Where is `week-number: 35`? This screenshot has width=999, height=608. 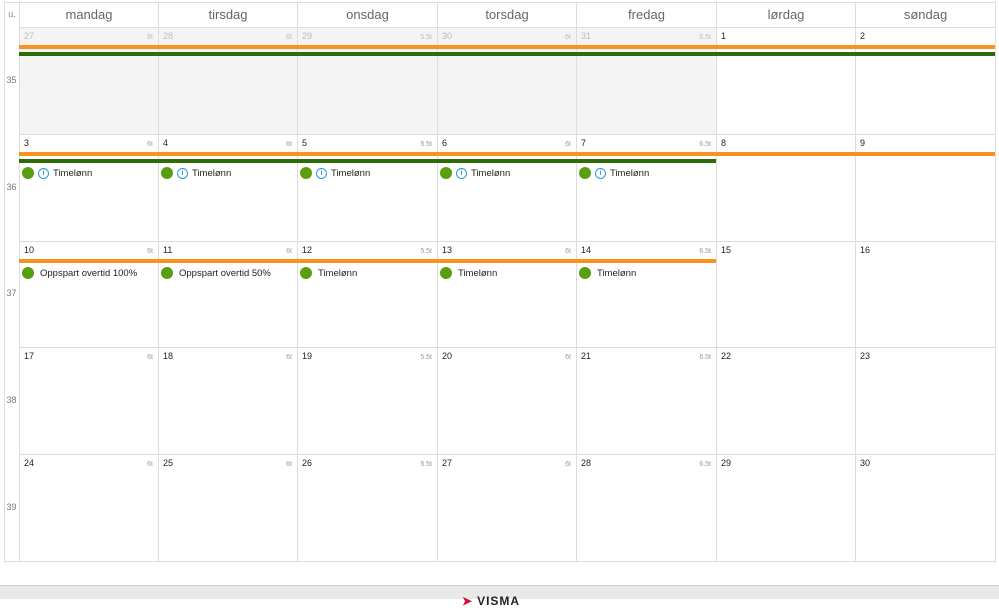 week-number: 35 is located at coordinates (11, 79).